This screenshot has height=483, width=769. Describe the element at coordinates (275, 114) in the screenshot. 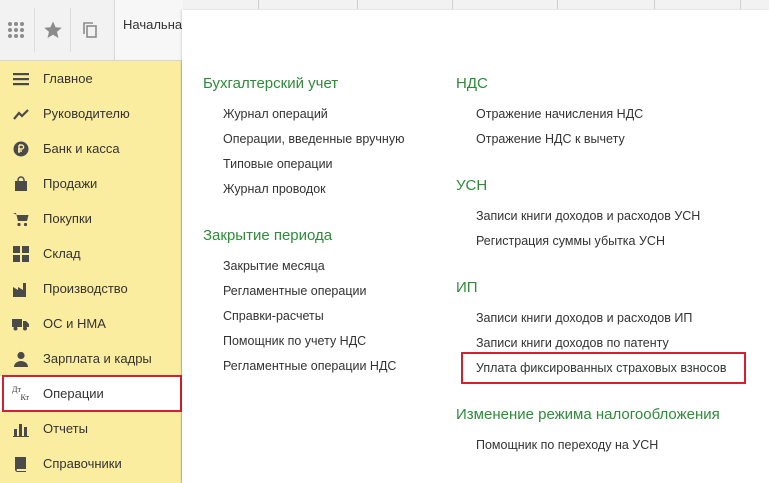

I see `link-operations-journal: Журнал операций` at that location.